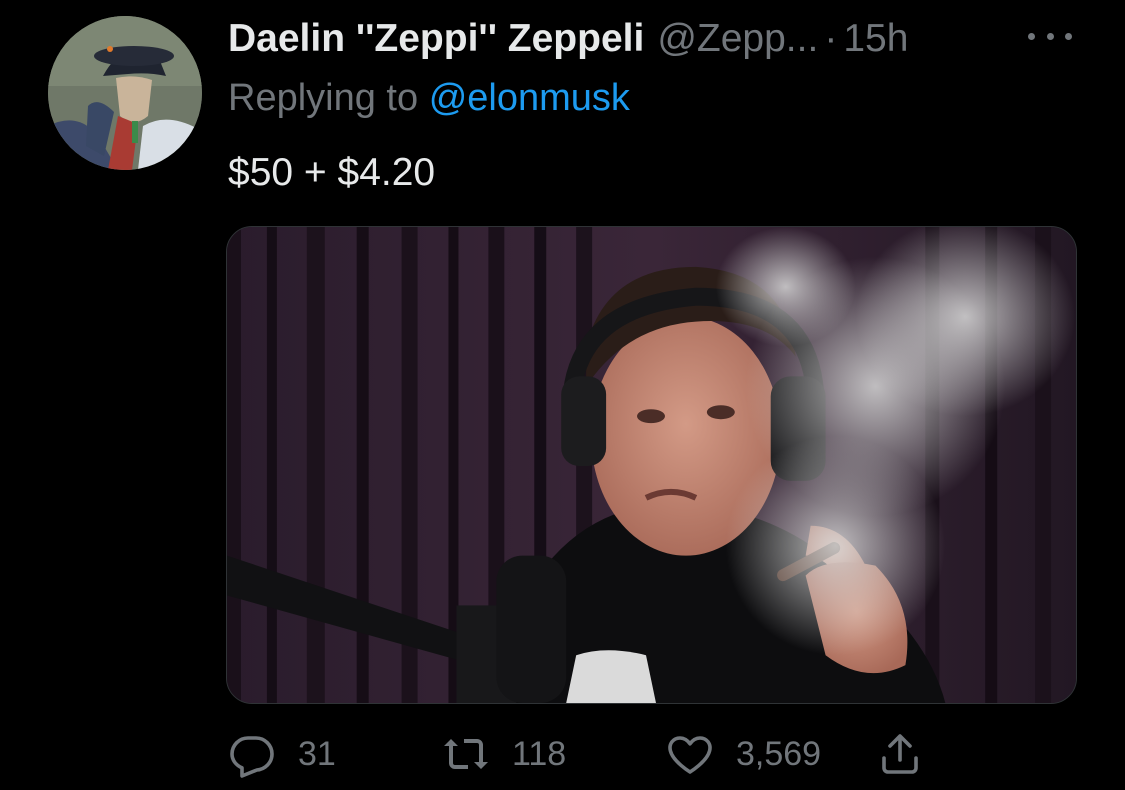 This screenshot has width=1125, height=790. What do you see at coordinates (539, 753) in the screenshot?
I see `retweet-count: 118` at bounding box center [539, 753].